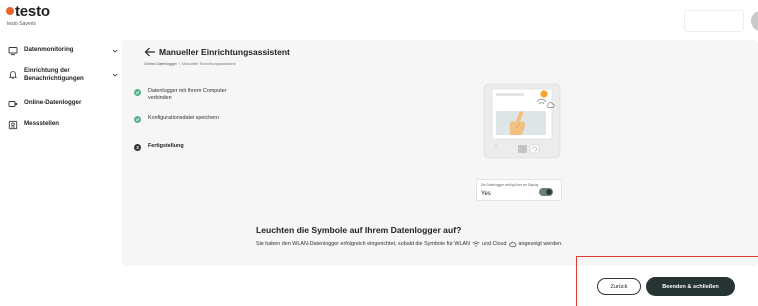 This screenshot has width=758, height=306. Describe the element at coordinates (379, 18) in the screenshot. I see `top-bar: testo testo Saveris` at that location.